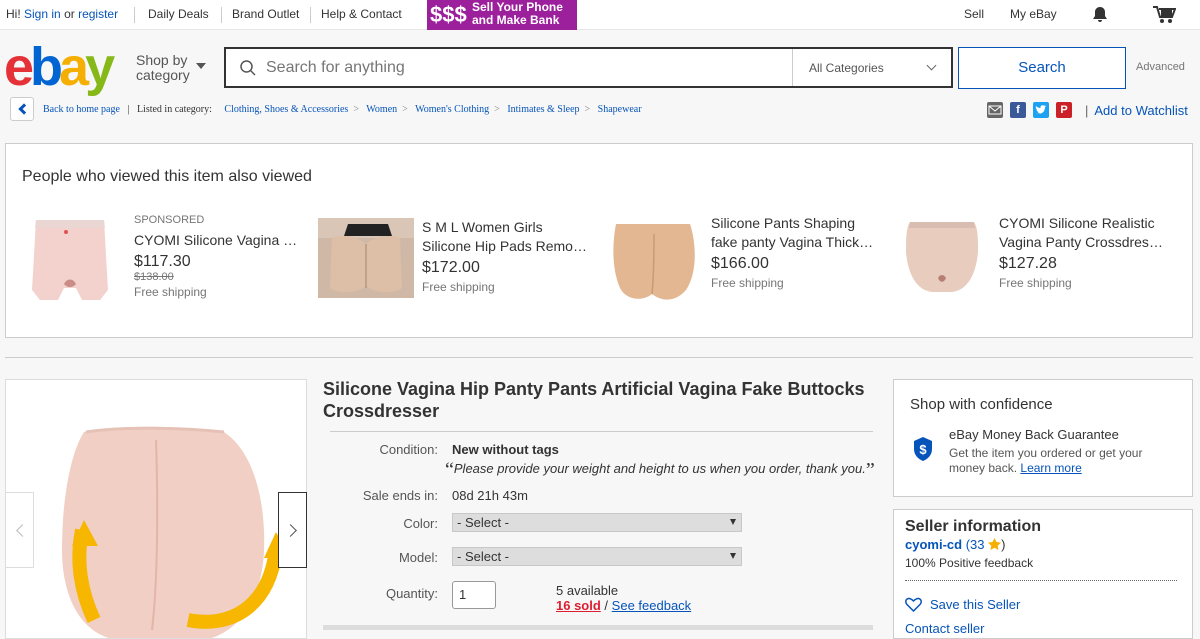  I want to click on category-select: All Categories, so click(871, 67).